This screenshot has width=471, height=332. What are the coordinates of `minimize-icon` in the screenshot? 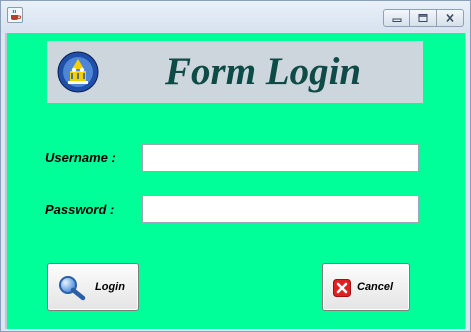 It's located at (397, 20).